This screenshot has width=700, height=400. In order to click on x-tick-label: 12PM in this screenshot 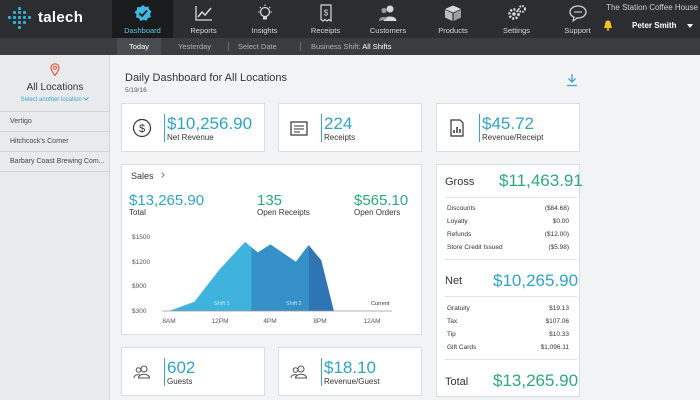, I will do `click(220, 321)`.